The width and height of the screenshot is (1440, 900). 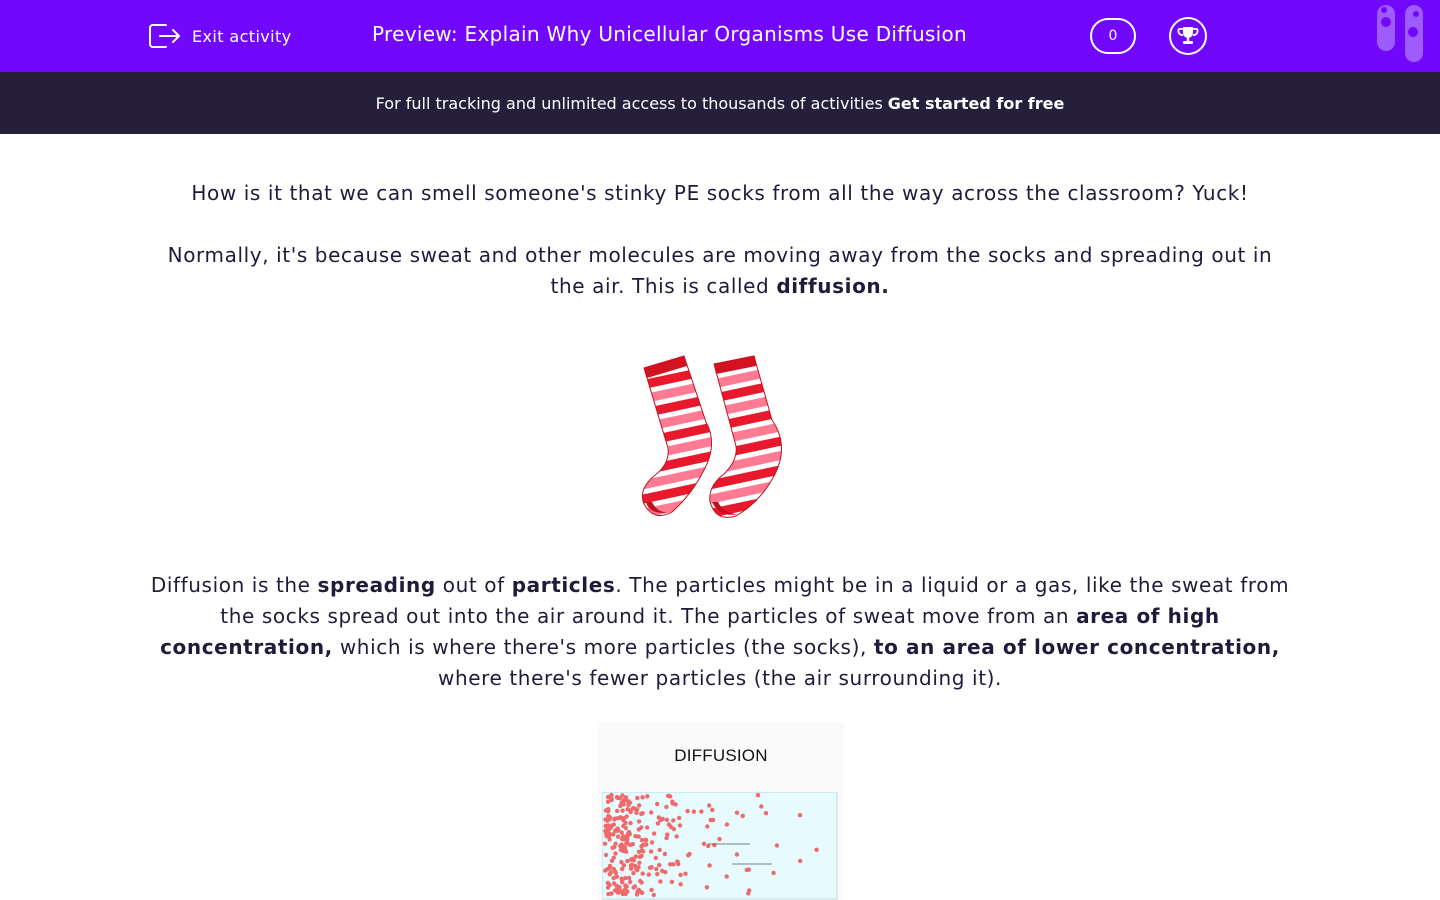 What do you see at coordinates (721, 755) in the screenshot?
I see `diagram-title: DIFFUSION` at bounding box center [721, 755].